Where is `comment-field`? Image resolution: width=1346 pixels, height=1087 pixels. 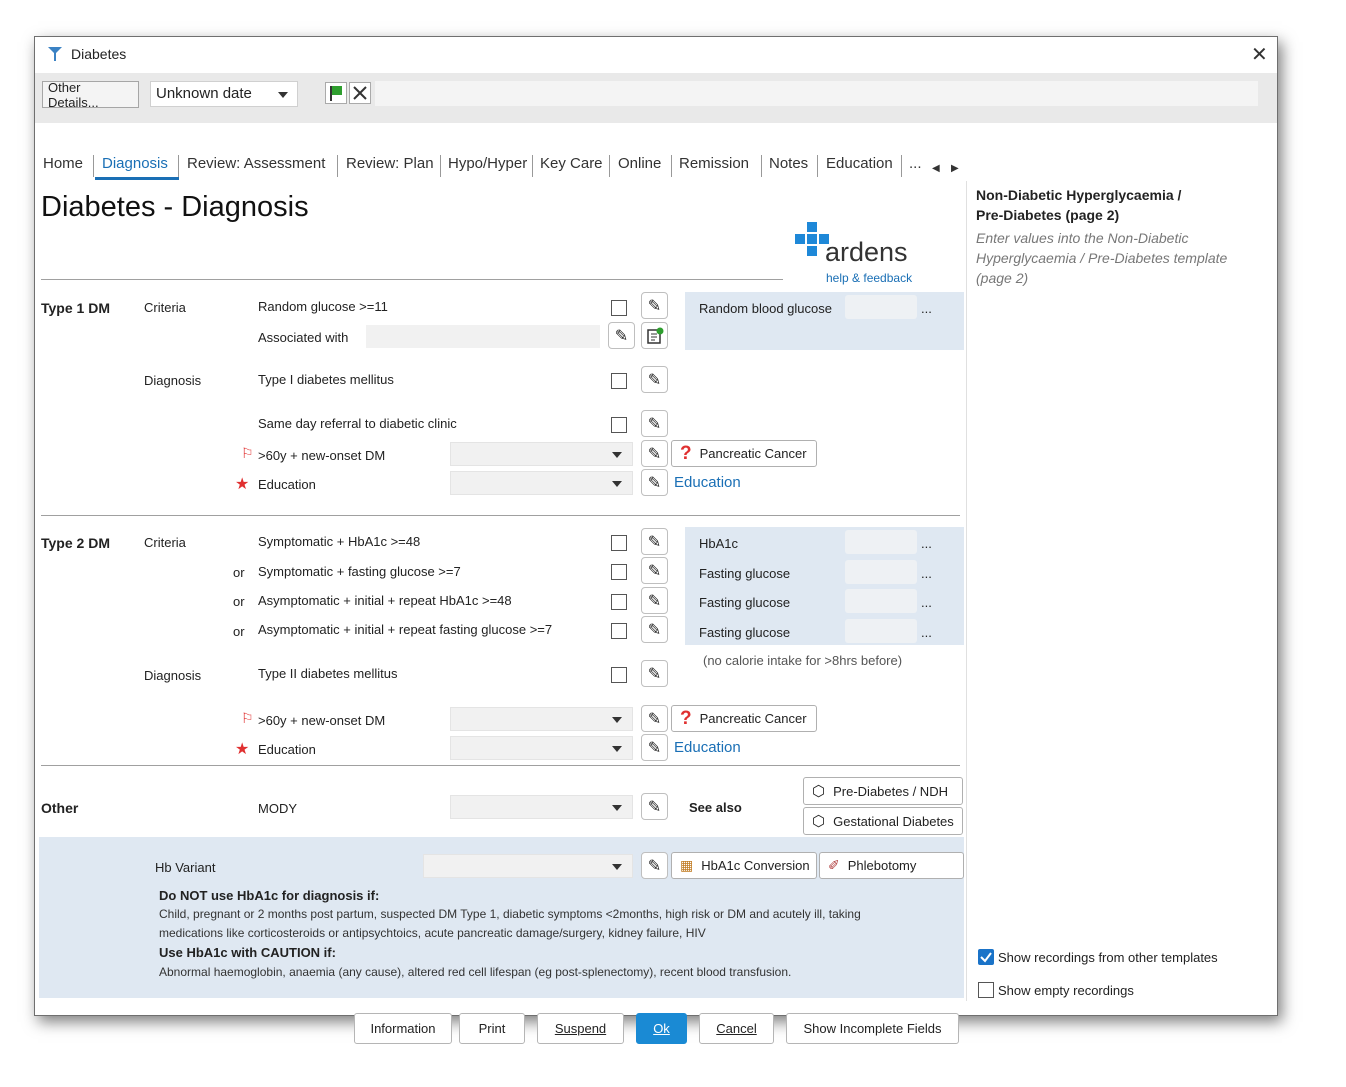 comment-field is located at coordinates (816, 93).